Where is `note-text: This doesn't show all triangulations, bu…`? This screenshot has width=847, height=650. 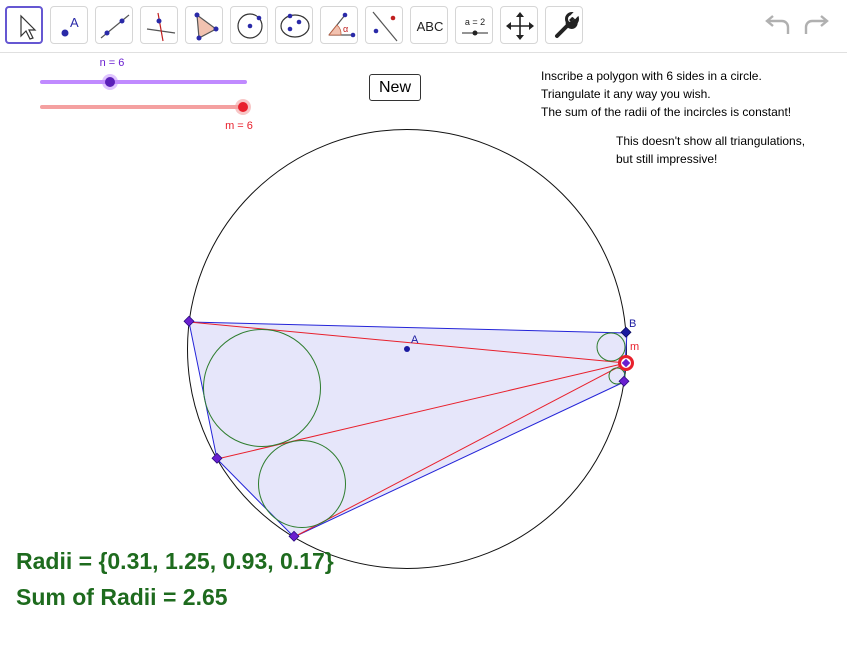
note-text: This doesn't show all triangulations, bu… is located at coordinates (710, 150).